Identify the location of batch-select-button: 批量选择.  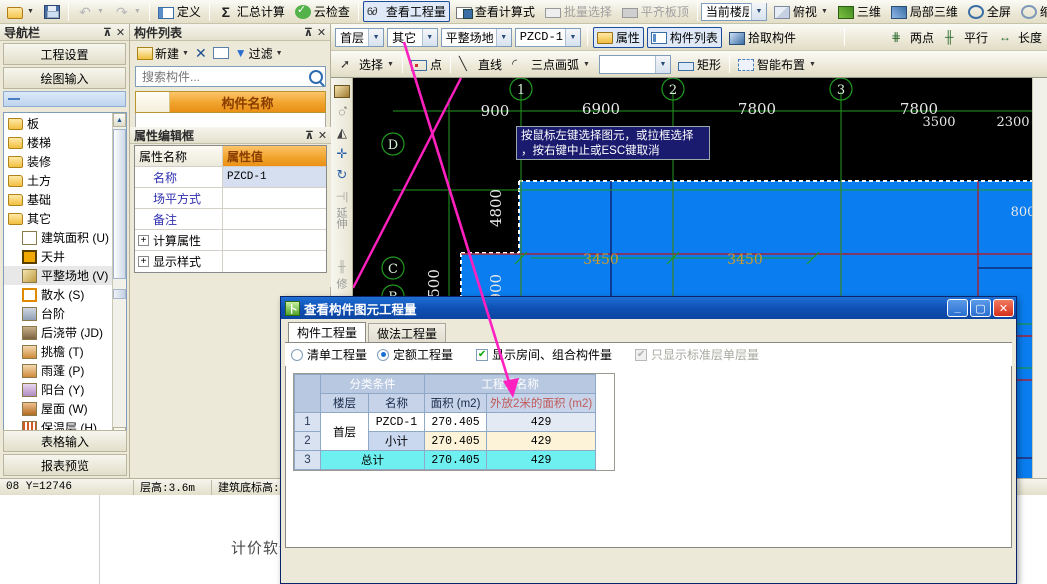
(578, 11).